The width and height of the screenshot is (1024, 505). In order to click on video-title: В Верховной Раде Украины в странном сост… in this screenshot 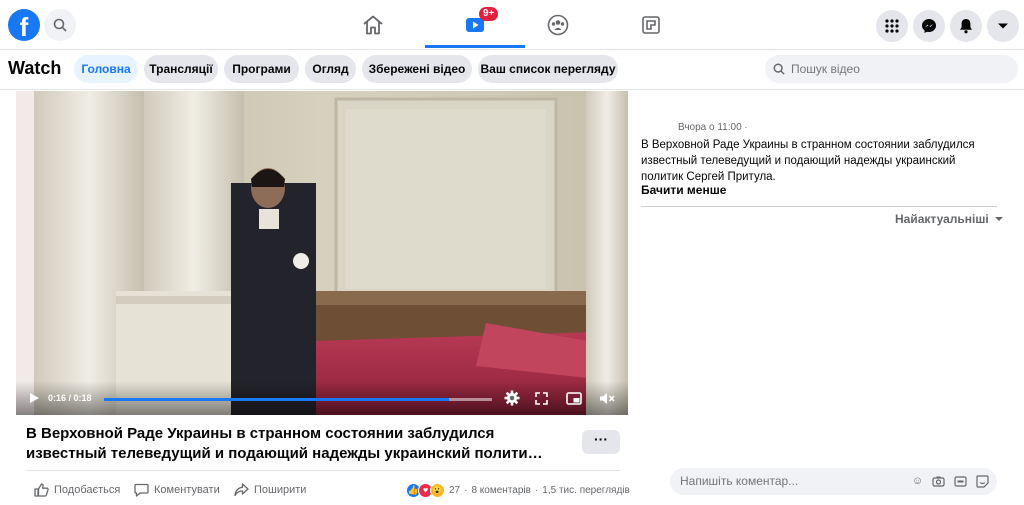, I will do `click(296, 444)`.